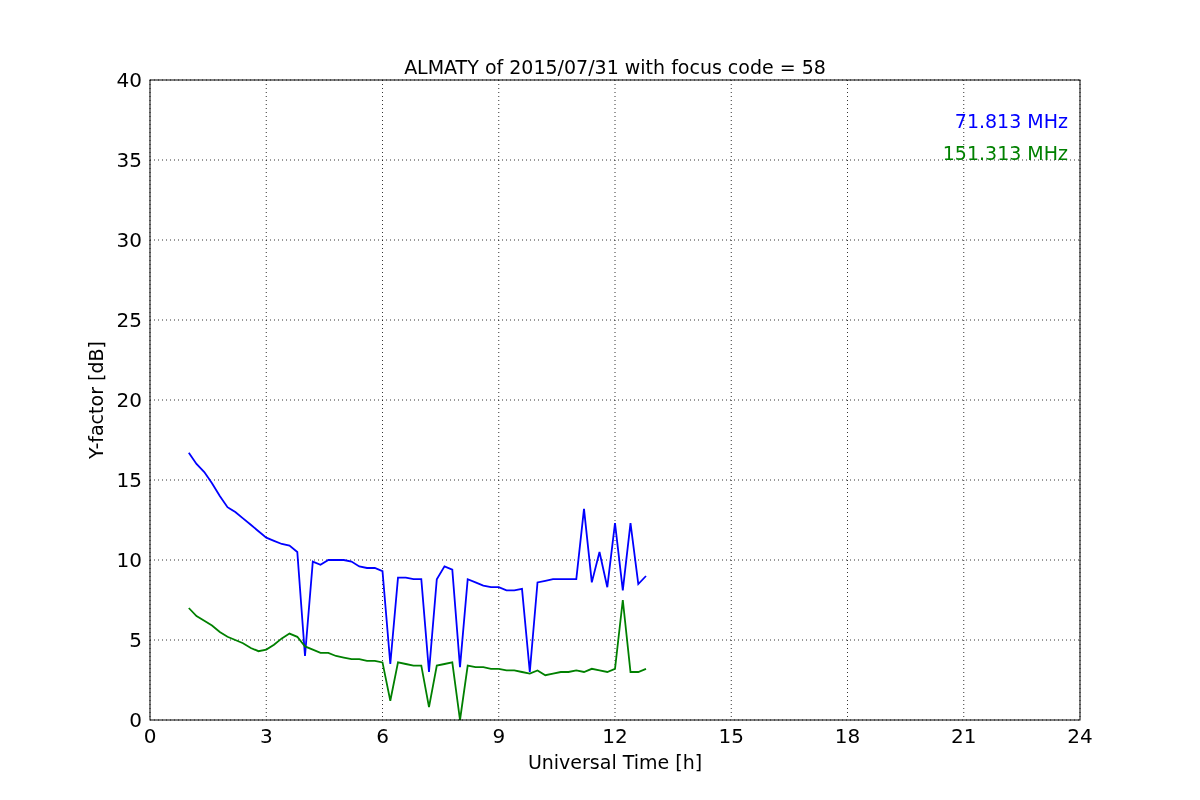 Image resolution: width=1200 pixels, height=800 pixels. What do you see at coordinates (964, 736) in the screenshot?
I see `tick-label: 21` at bounding box center [964, 736].